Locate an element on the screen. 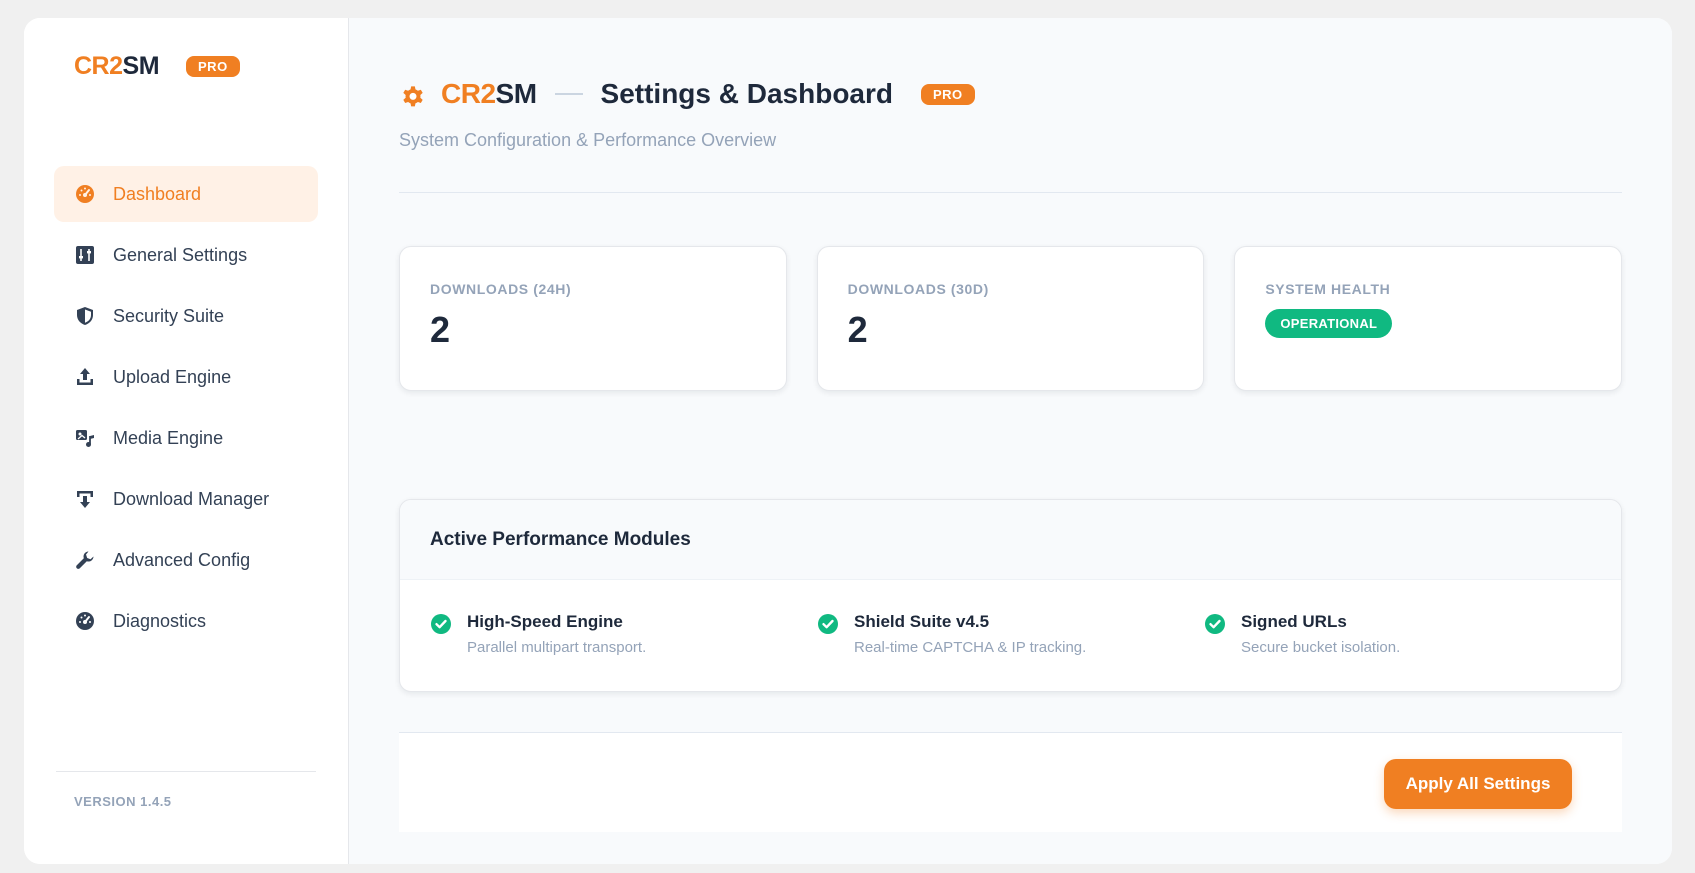  sidebar-item-advanced-config: Advanced Config is located at coordinates (186, 560).